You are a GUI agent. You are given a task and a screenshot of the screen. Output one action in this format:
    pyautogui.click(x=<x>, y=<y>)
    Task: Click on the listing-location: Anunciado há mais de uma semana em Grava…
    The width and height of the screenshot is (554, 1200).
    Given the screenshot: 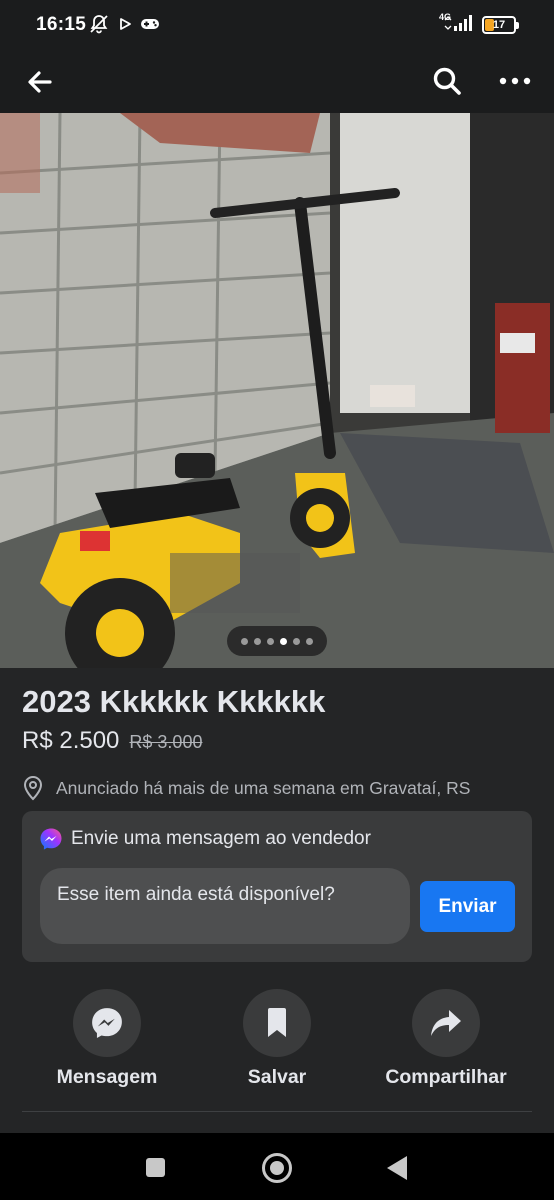 What is the action you would take?
    pyautogui.click(x=263, y=787)
    